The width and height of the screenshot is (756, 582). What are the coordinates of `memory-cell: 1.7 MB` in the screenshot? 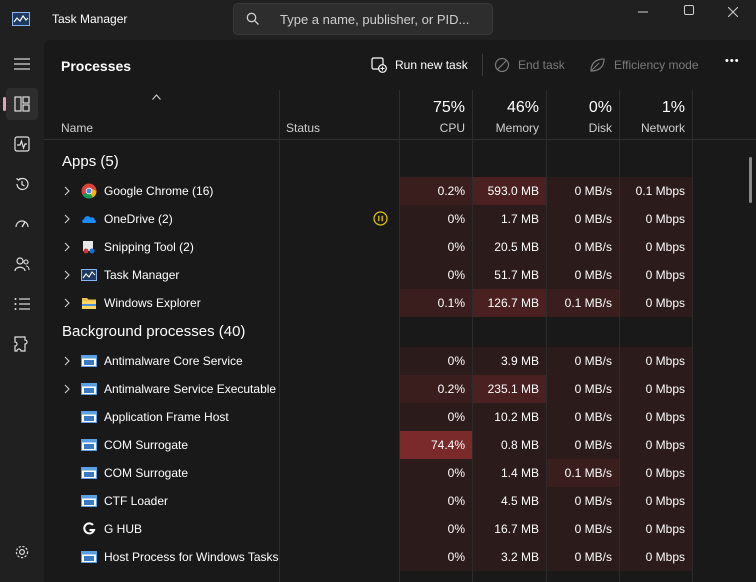 It's located at (509, 219).